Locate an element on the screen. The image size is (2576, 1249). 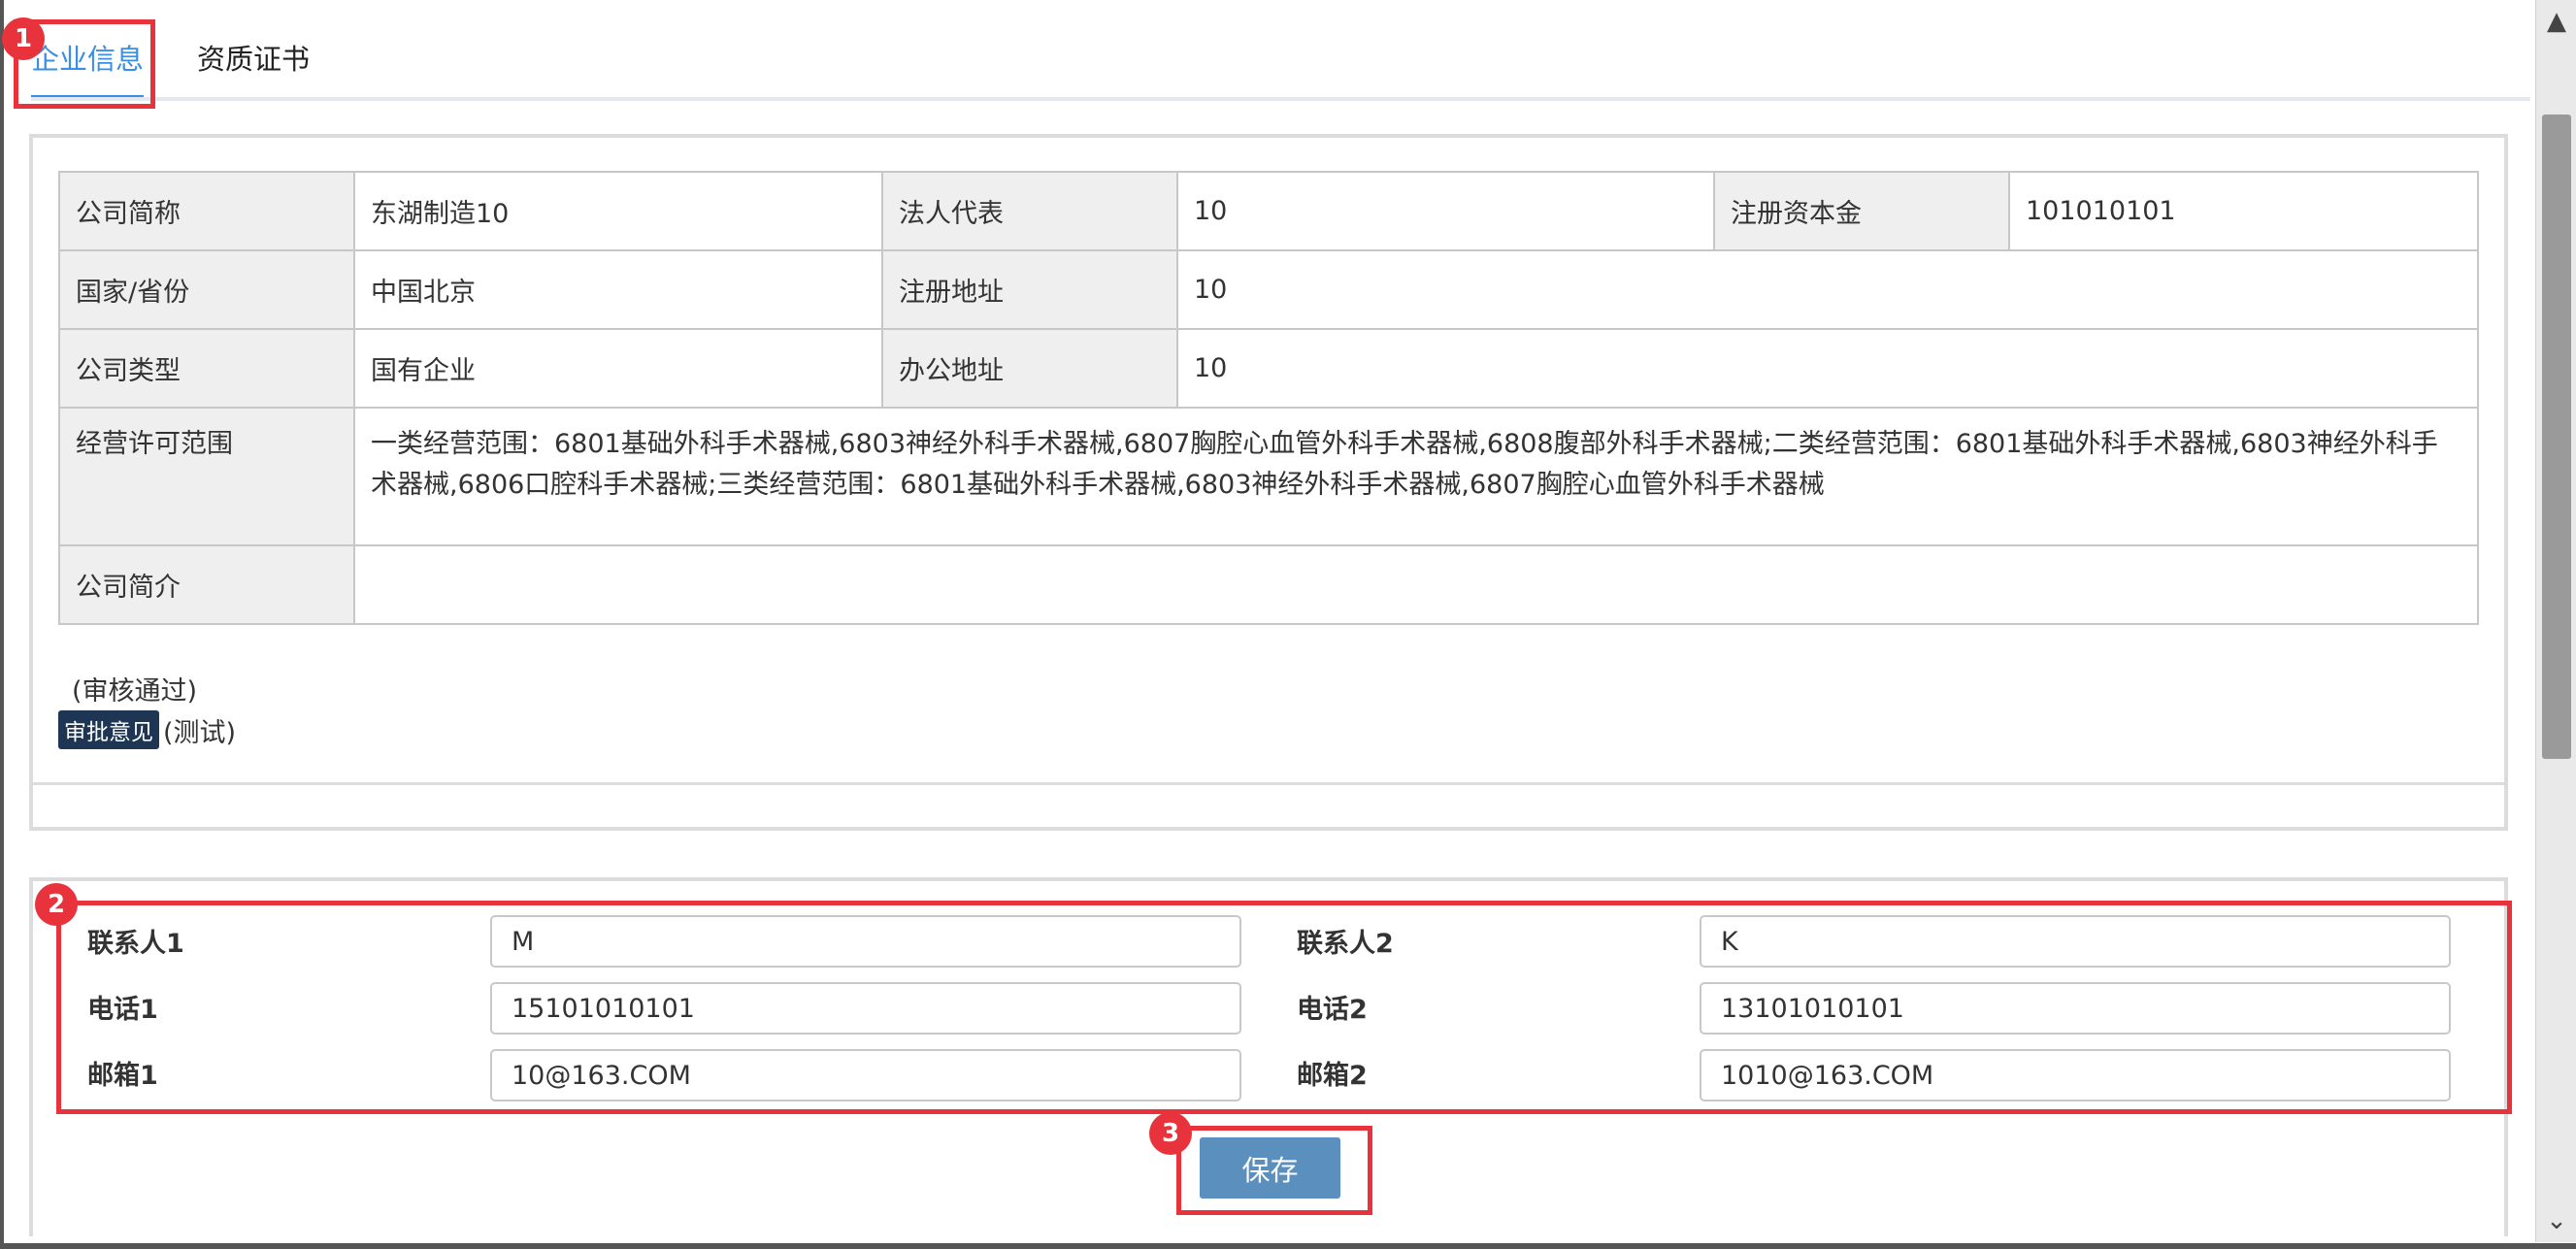
office-address-label: 办公地址 is located at coordinates (1029, 368).